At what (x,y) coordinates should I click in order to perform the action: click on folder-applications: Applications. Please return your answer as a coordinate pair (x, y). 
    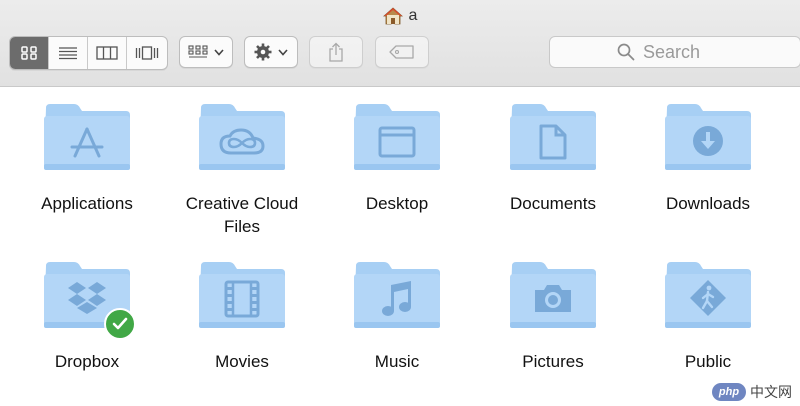
    Looking at the image, I should click on (87, 158).